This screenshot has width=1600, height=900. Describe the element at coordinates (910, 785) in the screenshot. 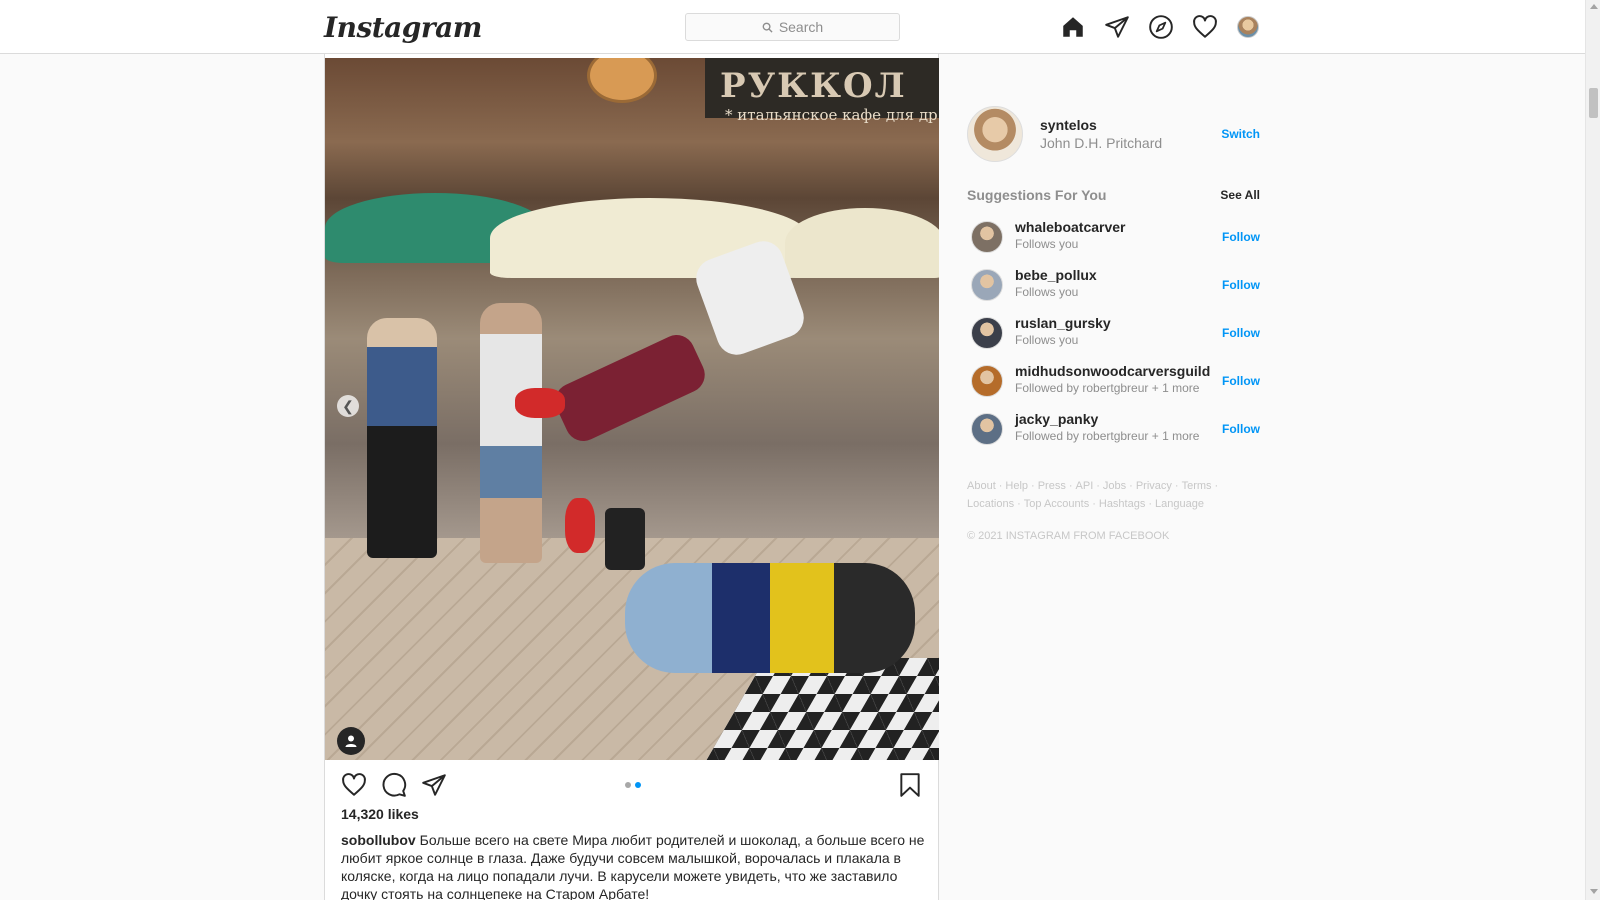

I see `bookmark-icon` at that location.